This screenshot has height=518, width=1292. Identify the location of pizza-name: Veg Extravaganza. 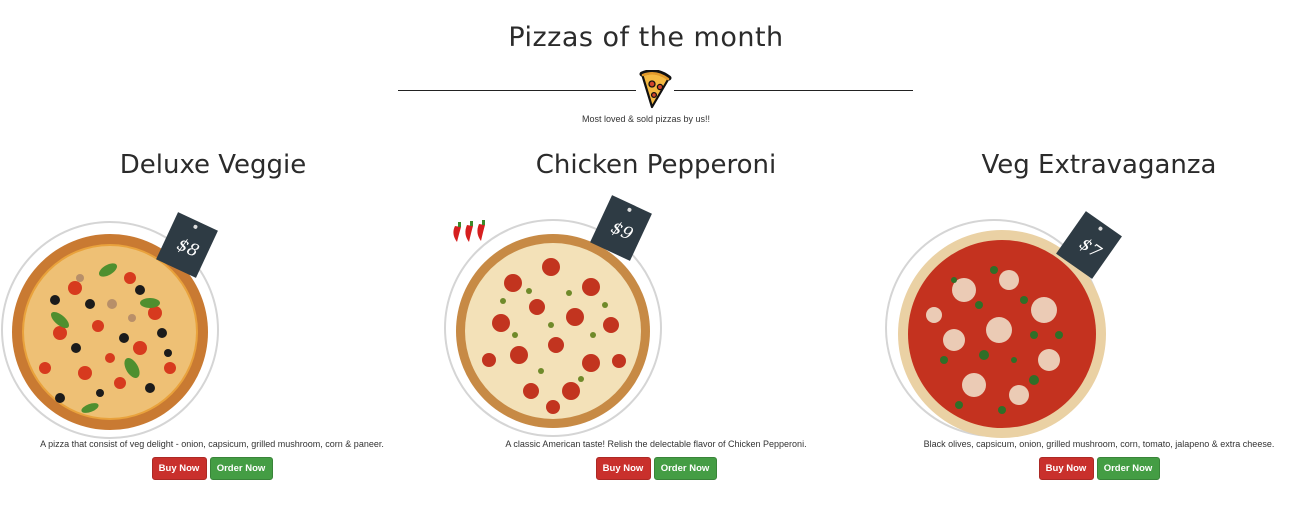
(1099, 165).